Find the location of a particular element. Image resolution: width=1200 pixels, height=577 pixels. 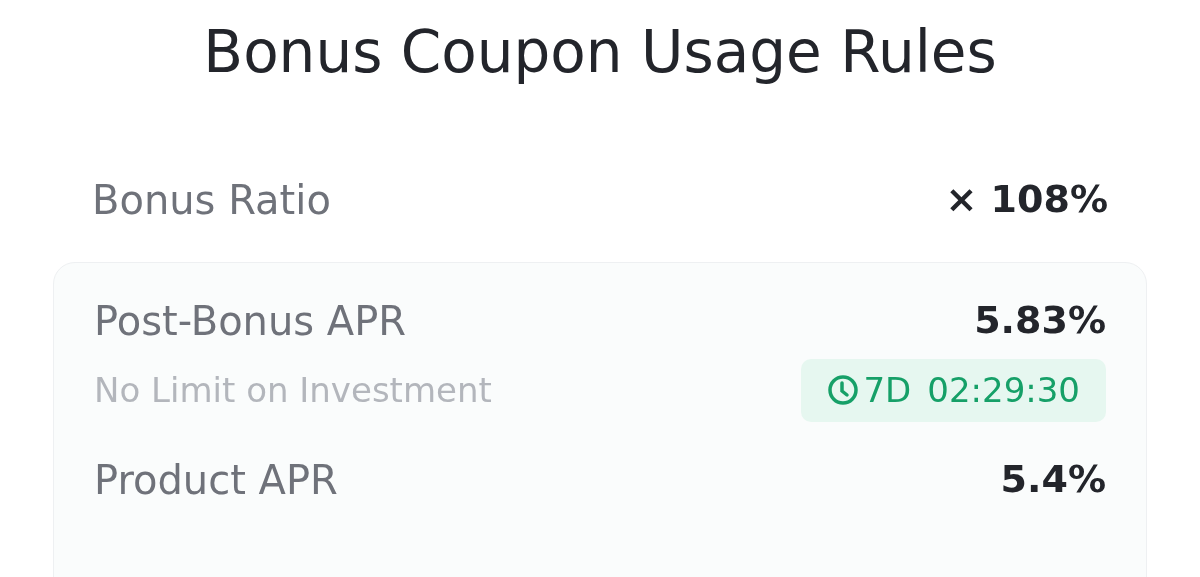

apr-value: 5.83% is located at coordinates (1040, 321).